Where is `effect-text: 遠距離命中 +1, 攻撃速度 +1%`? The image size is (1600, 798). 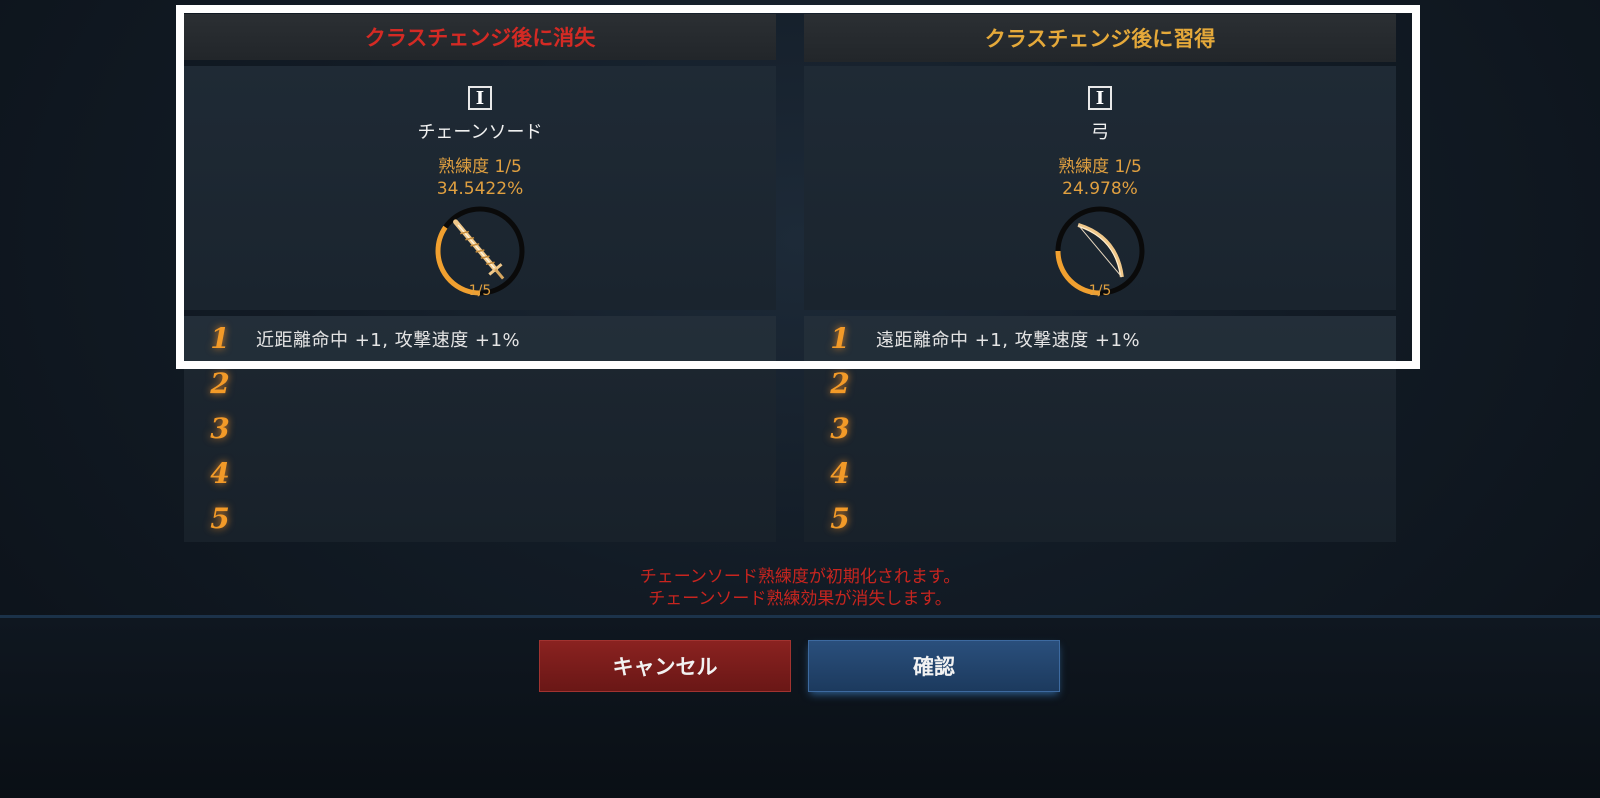 effect-text: 遠距離命中 +1, 攻撃速度 +1% is located at coordinates (1008, 340).